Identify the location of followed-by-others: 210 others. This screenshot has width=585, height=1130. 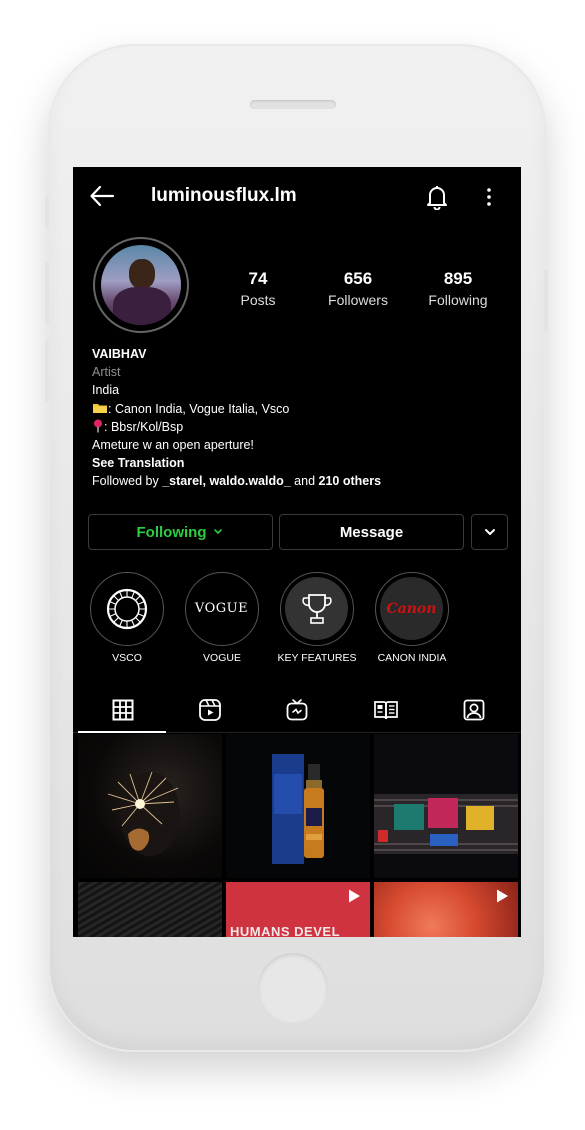
(350, 481).